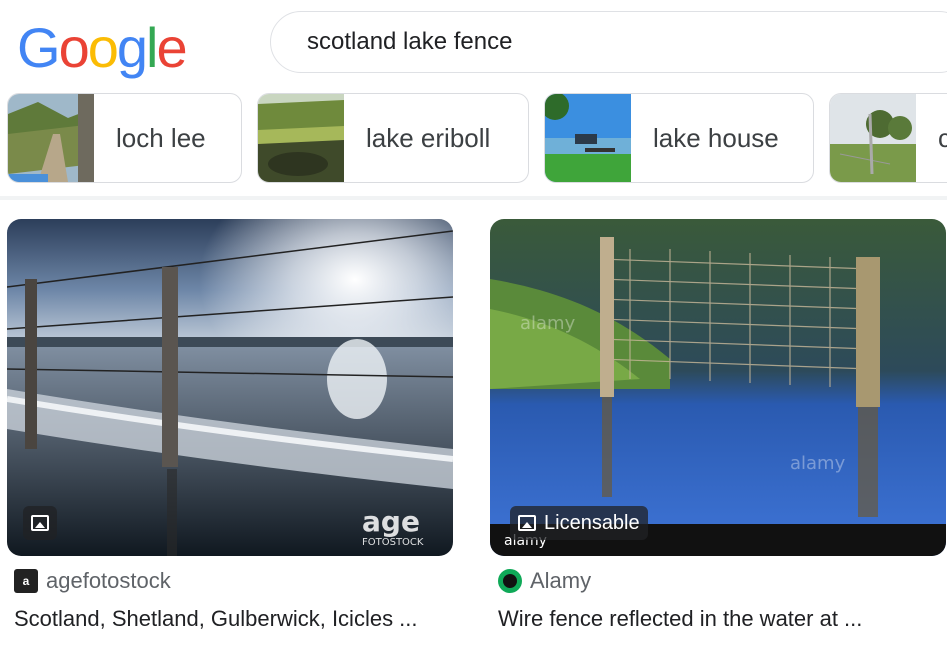 This screenshot has width=947, height=668. What do you see at coordinates (510, 581) in the screenshot?
I see `alamy-favicon` at bounding box center [510, 581].